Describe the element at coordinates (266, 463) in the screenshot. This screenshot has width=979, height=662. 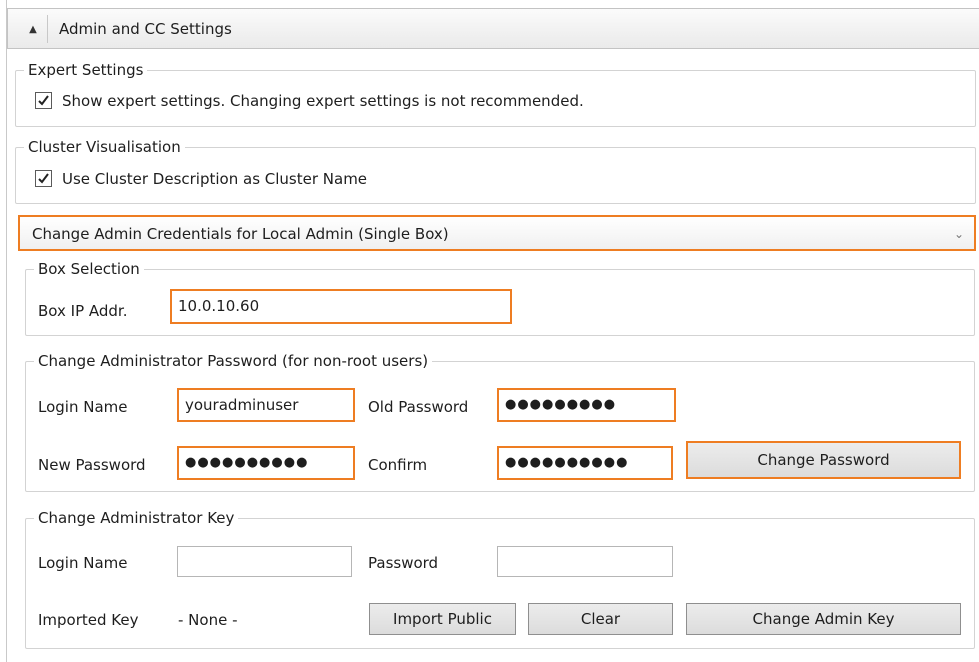
I see `new-password-input: ●●●●●●●●●●` at that location.